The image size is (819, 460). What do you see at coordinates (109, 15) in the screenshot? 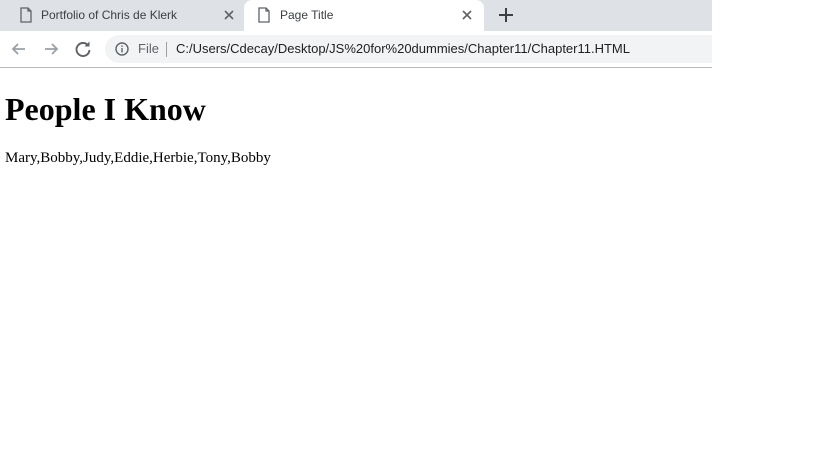
I see `tab-title: Portfolio of Chris de Klerk` at bounding box center [109, 15].